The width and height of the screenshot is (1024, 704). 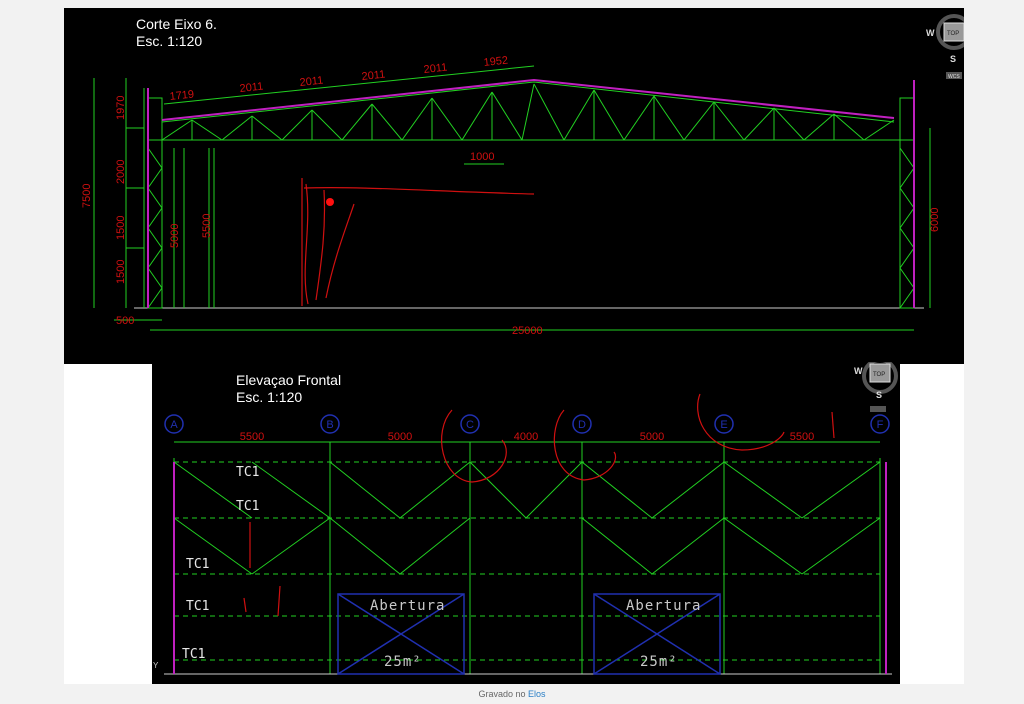 What do you see at coordinates (175, 236) in the screenshot?
I see `dim-5000: 5000` at bounding box center [175, 236].